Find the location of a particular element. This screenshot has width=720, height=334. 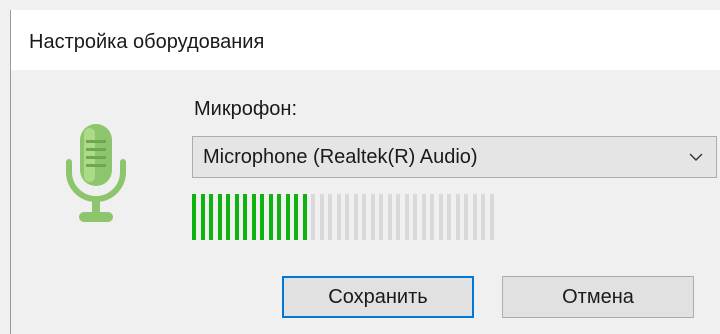

cancel-button: Отмена is located at coordinates (598, 297).